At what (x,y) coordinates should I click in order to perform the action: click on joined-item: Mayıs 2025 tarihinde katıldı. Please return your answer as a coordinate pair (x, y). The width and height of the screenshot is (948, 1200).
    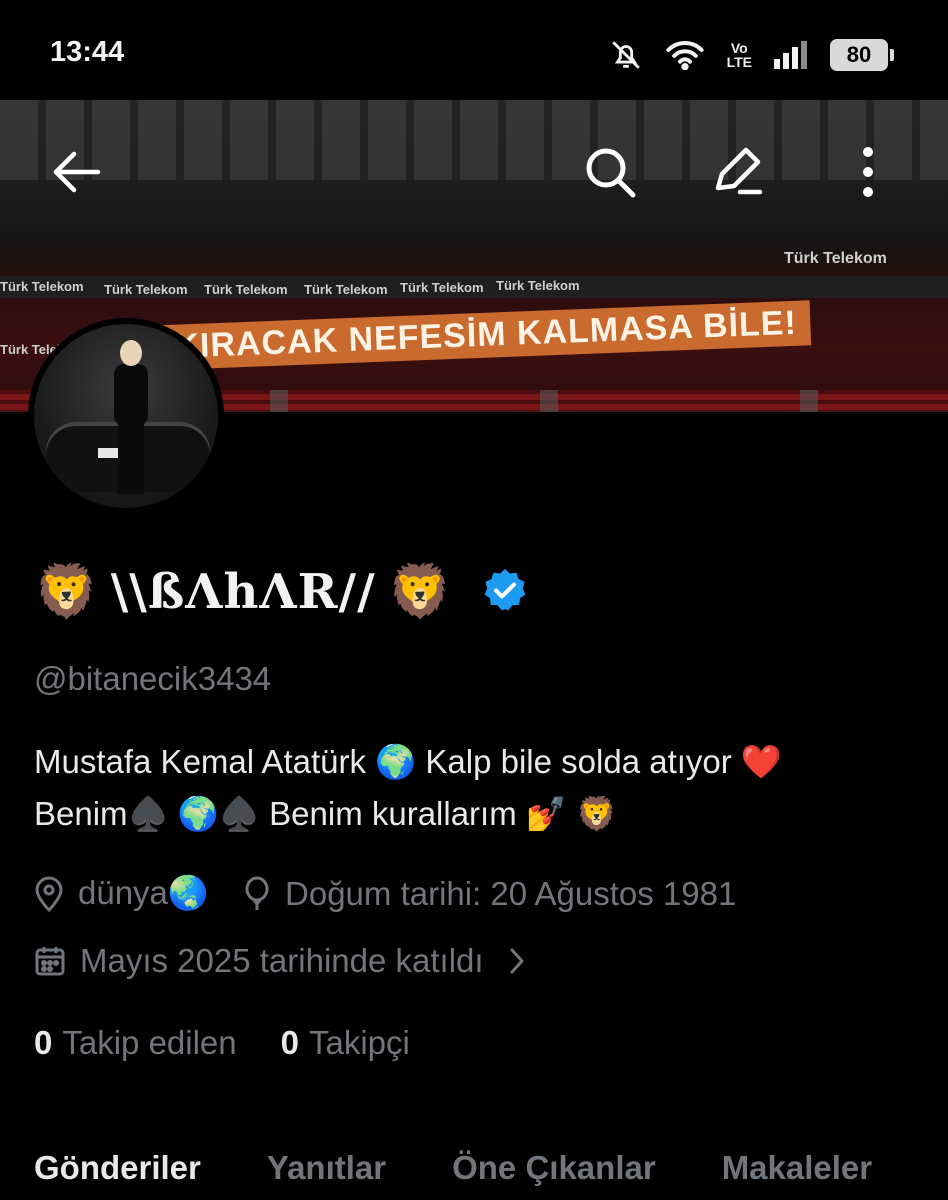
    Looking at the image, I should click on (259, 961).